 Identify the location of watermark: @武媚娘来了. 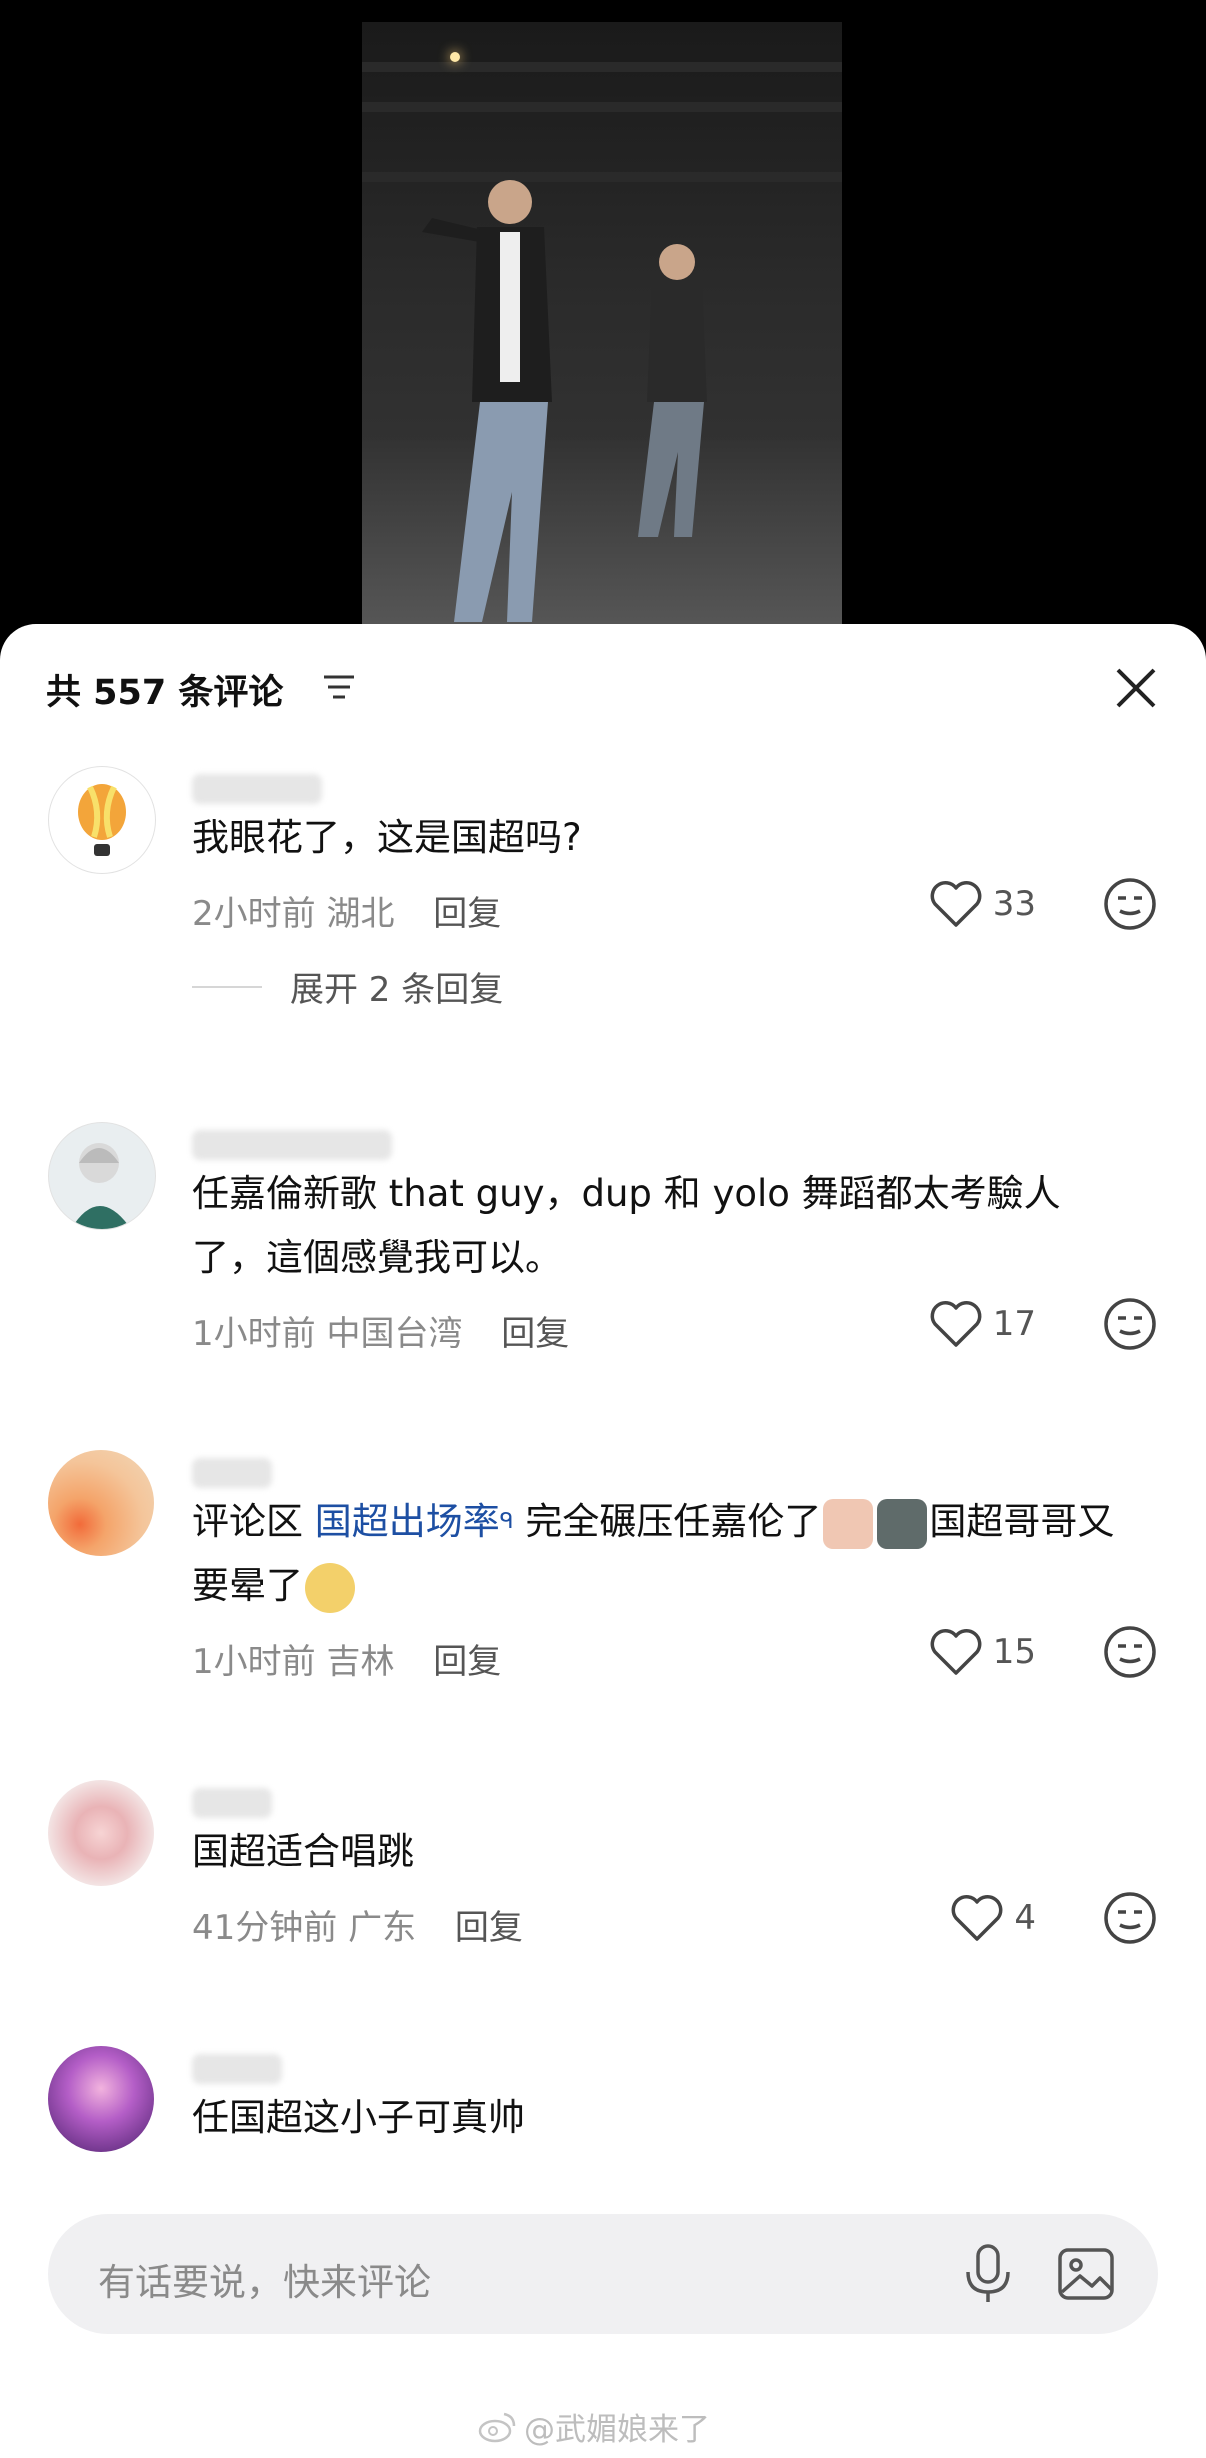
(594, 2426).